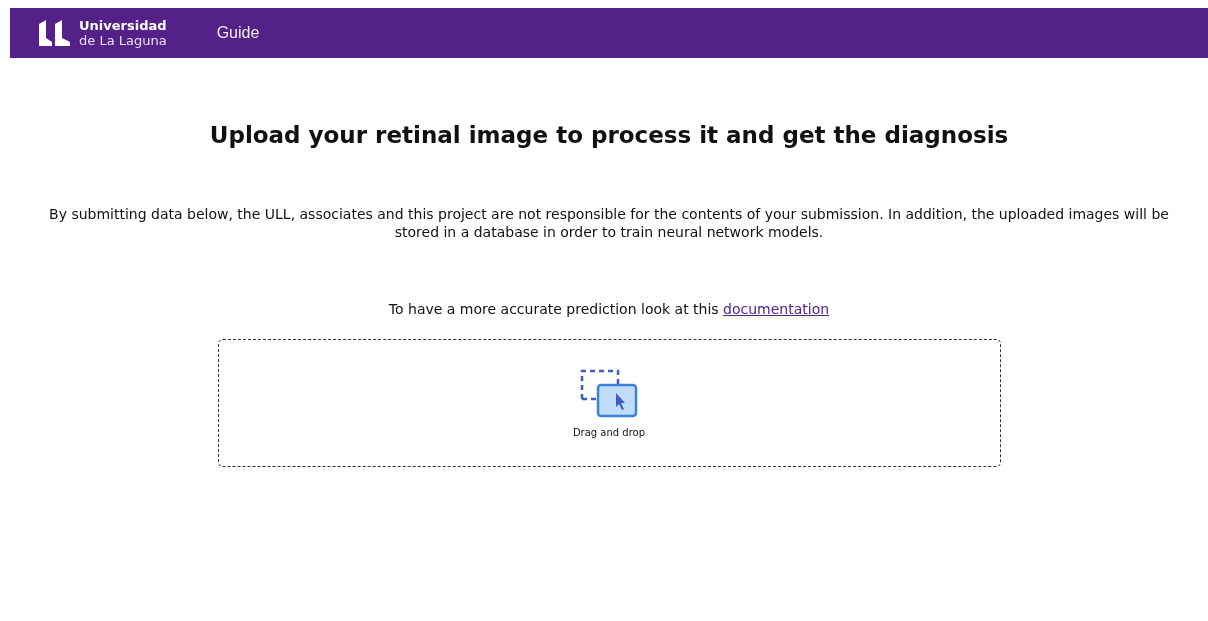  Describe the element at coordinates (776, 309) in the screenshot. I see `documentation-link: documentation` at that location.